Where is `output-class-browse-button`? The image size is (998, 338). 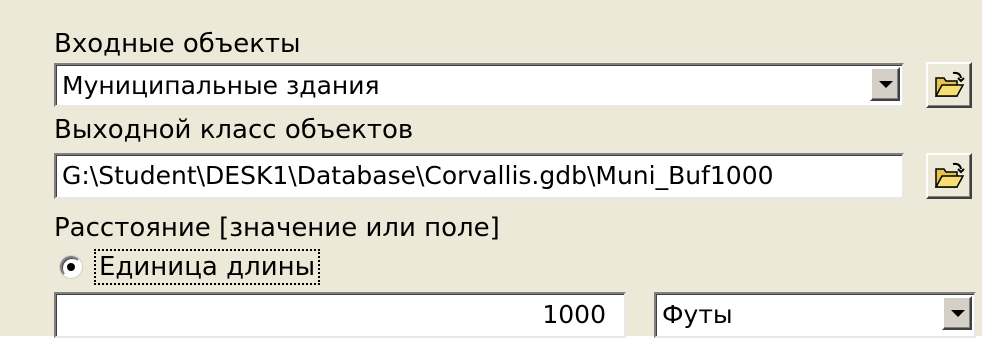 output-class-browse-button is located at coordinates (949, 176).